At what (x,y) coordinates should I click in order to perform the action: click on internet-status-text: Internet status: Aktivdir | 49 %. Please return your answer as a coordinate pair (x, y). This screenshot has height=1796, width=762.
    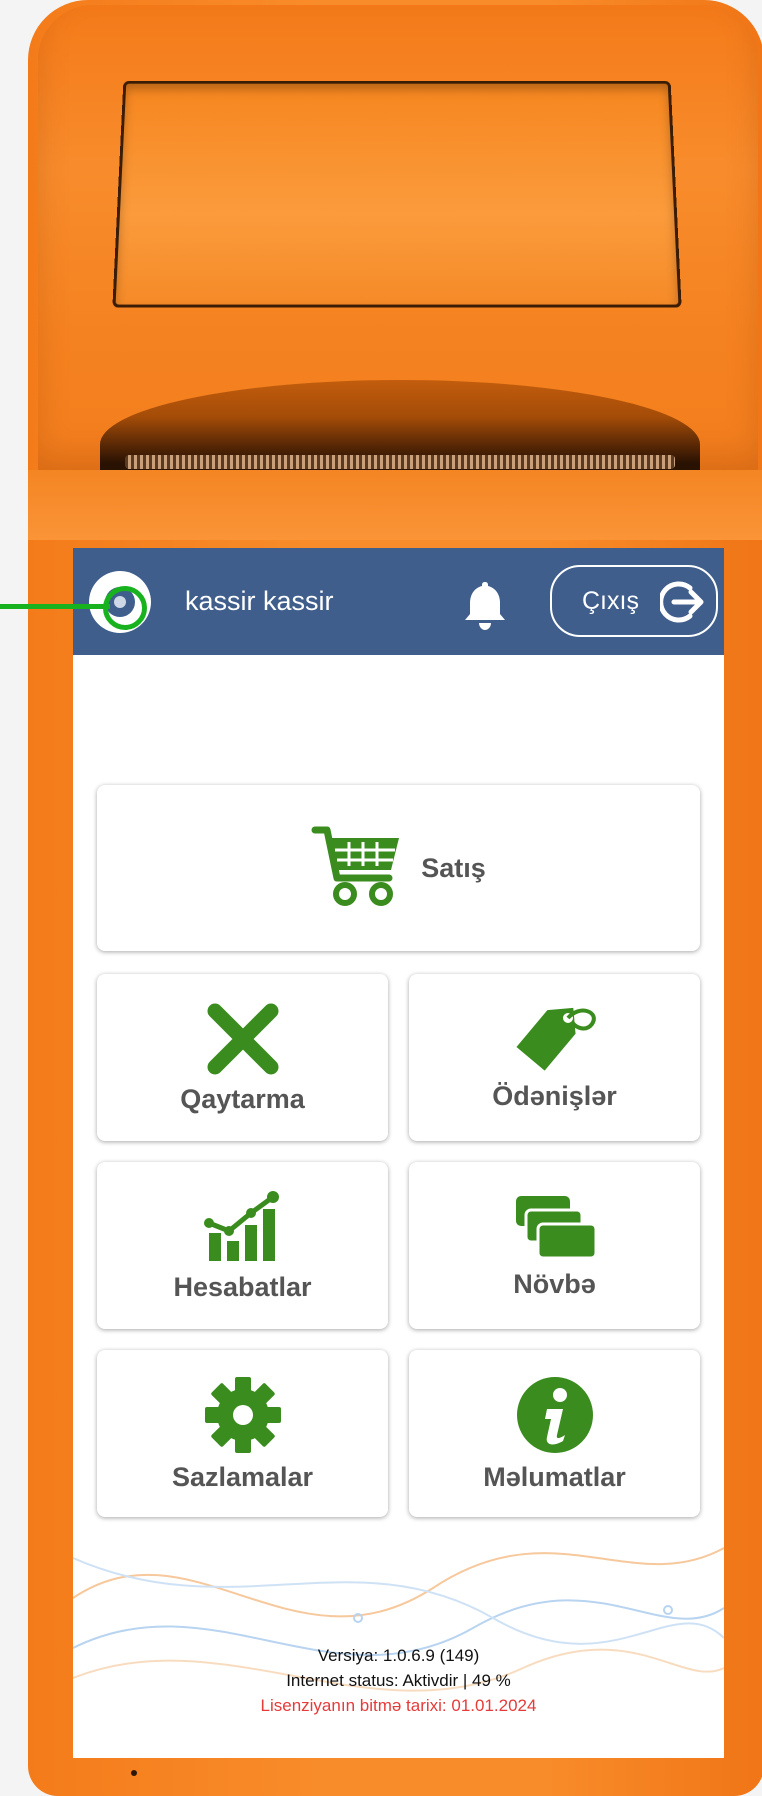
    Looking at the image, I should click on (398, 1680).